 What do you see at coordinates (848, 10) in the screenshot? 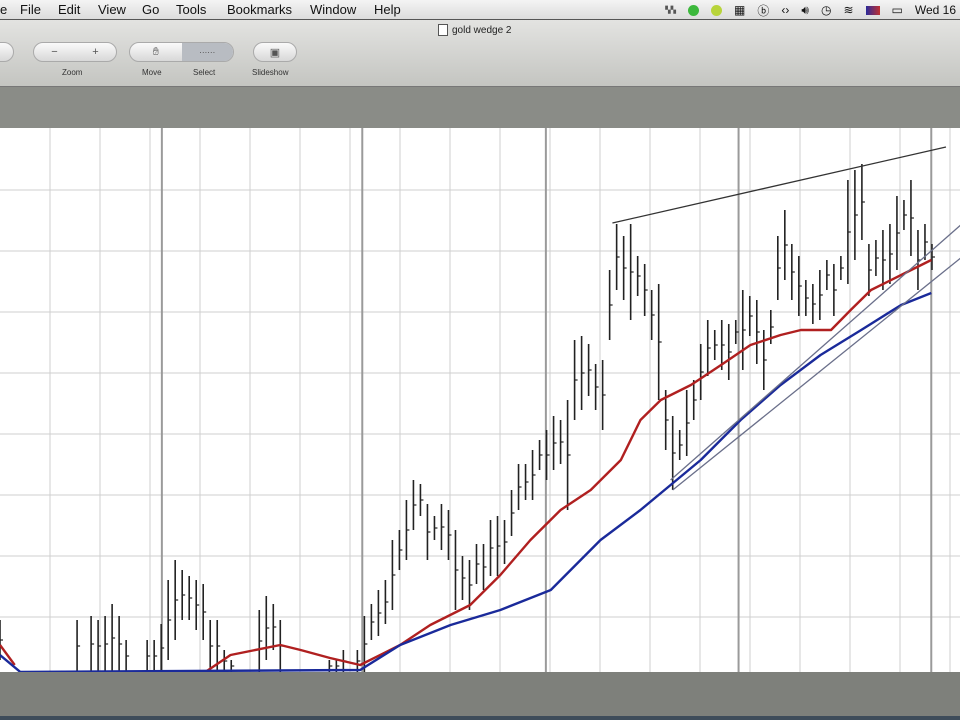
I see `wifi-icon: ≋` at bounding box center [848, 10].